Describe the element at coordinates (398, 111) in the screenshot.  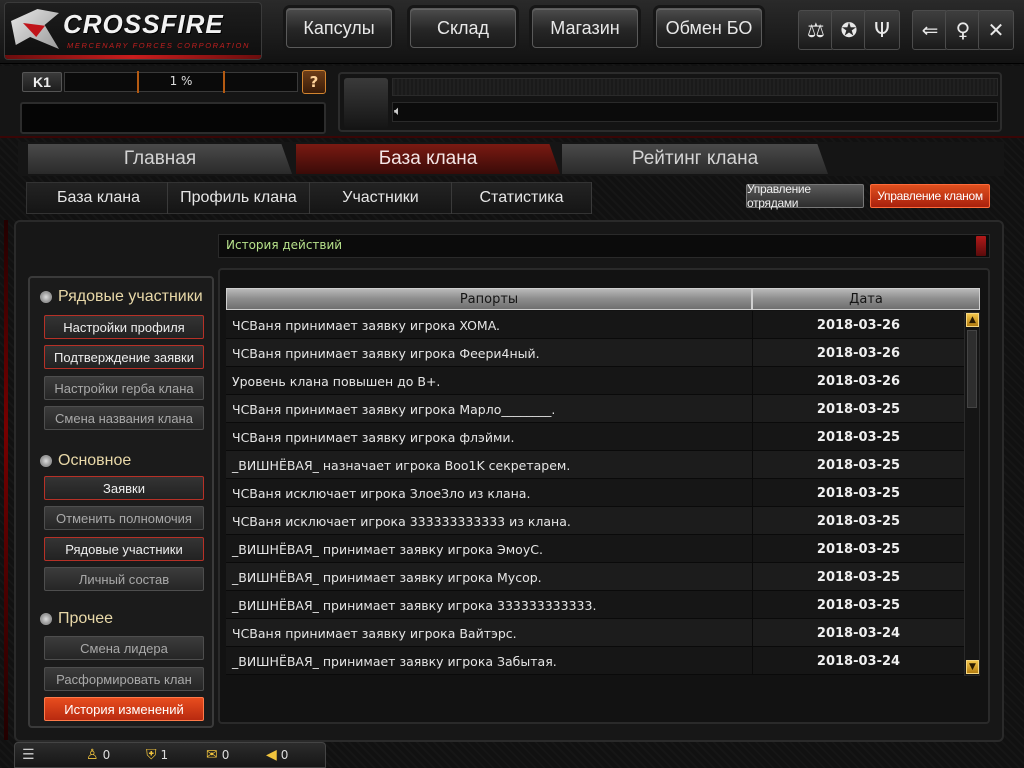
I see `speaker-icon: 🔈︎` at that location.